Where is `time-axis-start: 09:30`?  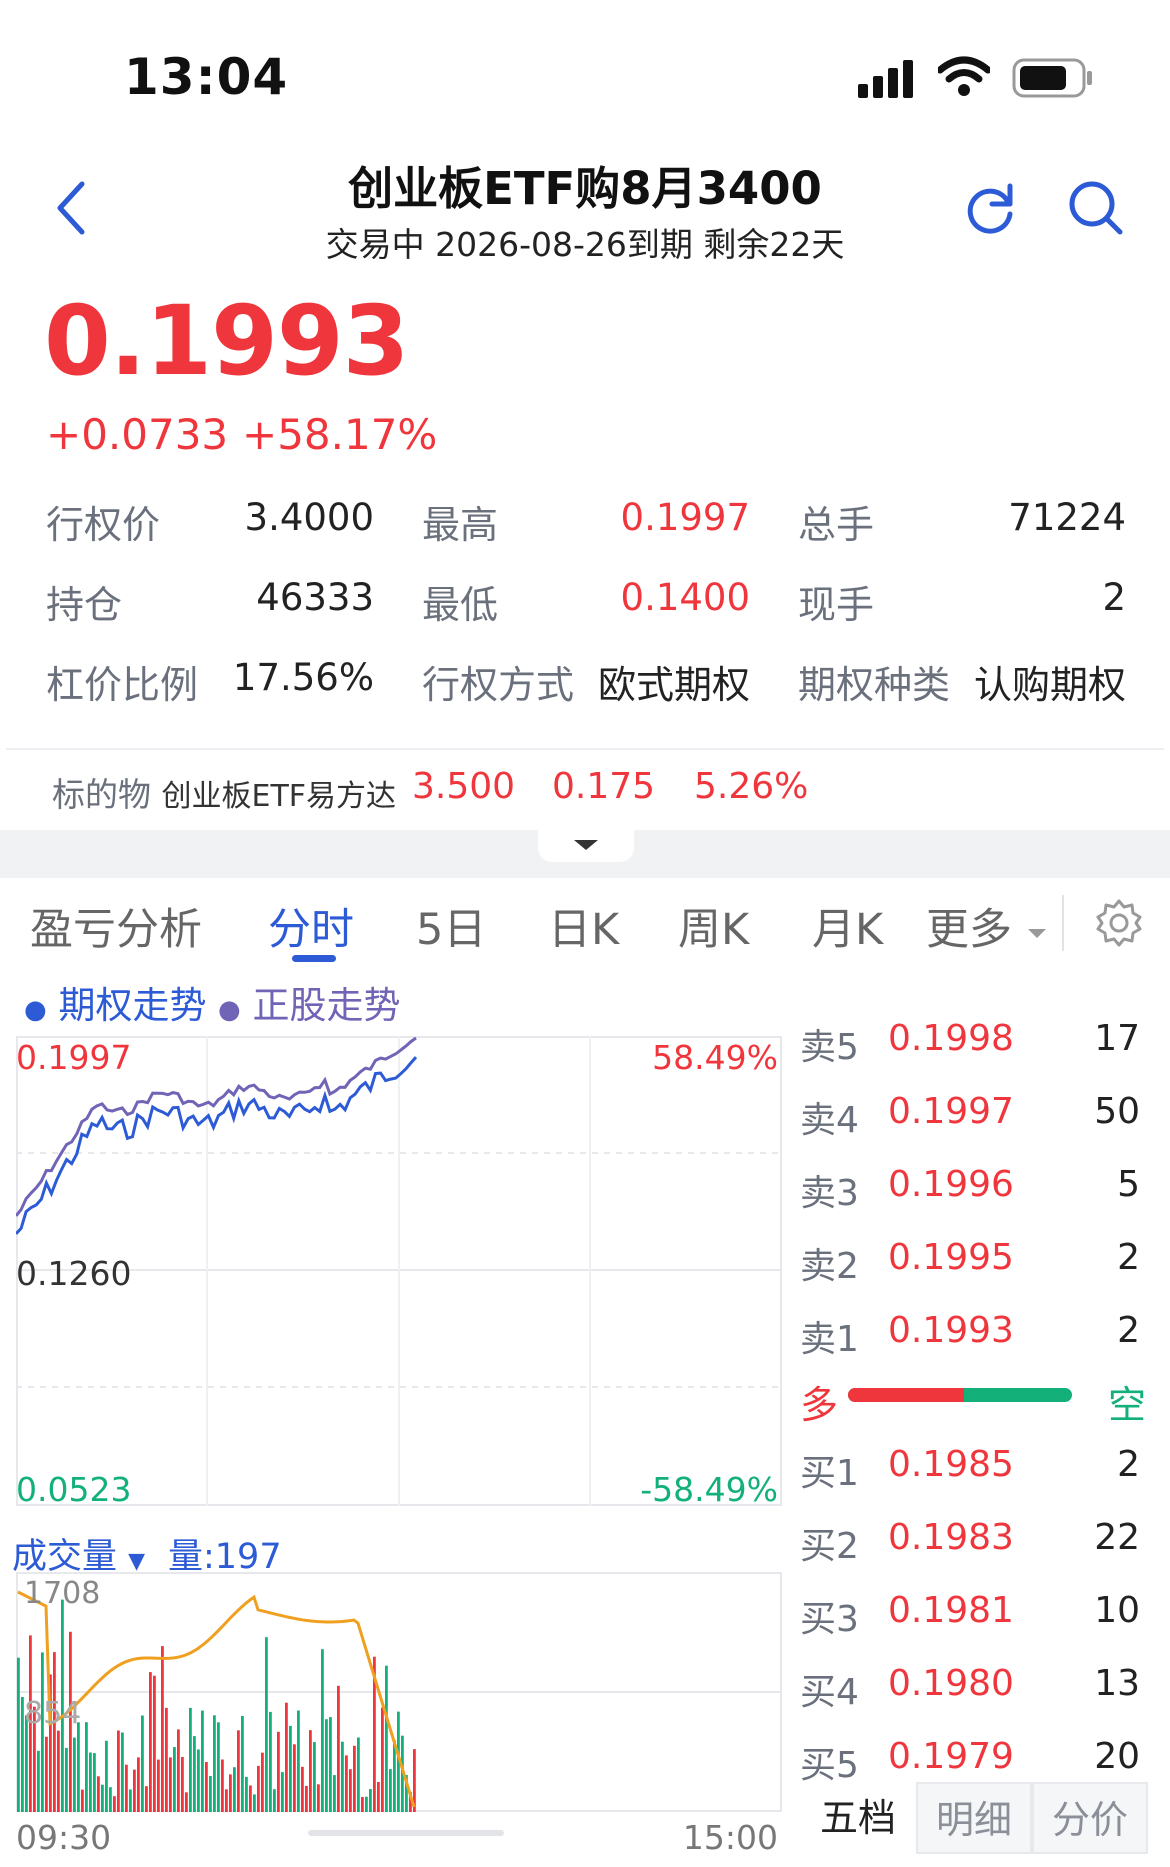
time-axis-start: 09:30 is located at coordinates (64, 1837).